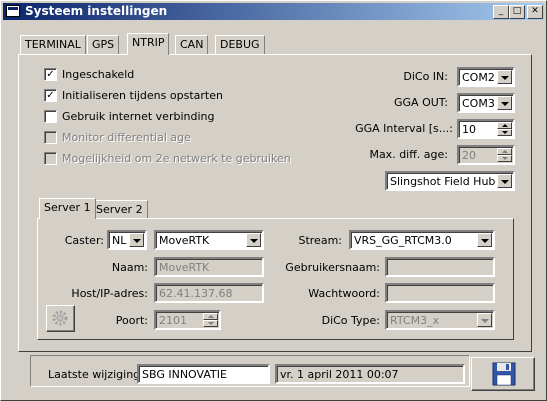  What do you see at coordinates (103, 44) in the screenshot?
I see `tab-gps: GPS` at bounding box center [103, 44].